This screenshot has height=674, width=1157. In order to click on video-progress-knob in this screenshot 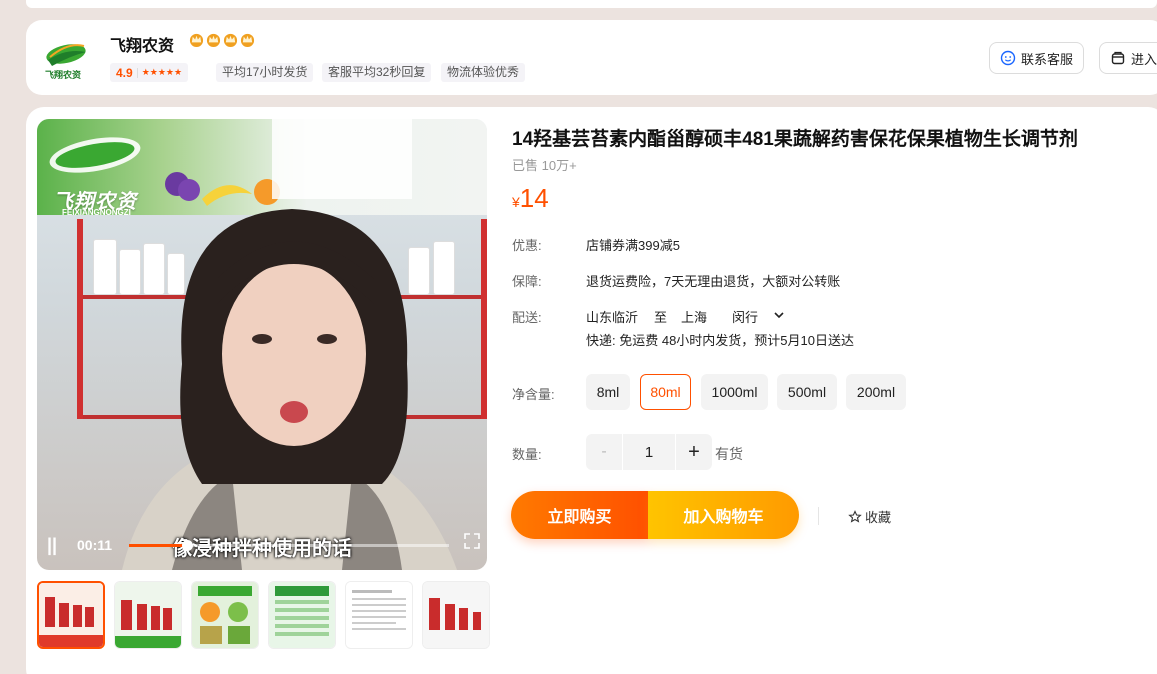, I will do `click(187, 545)`.